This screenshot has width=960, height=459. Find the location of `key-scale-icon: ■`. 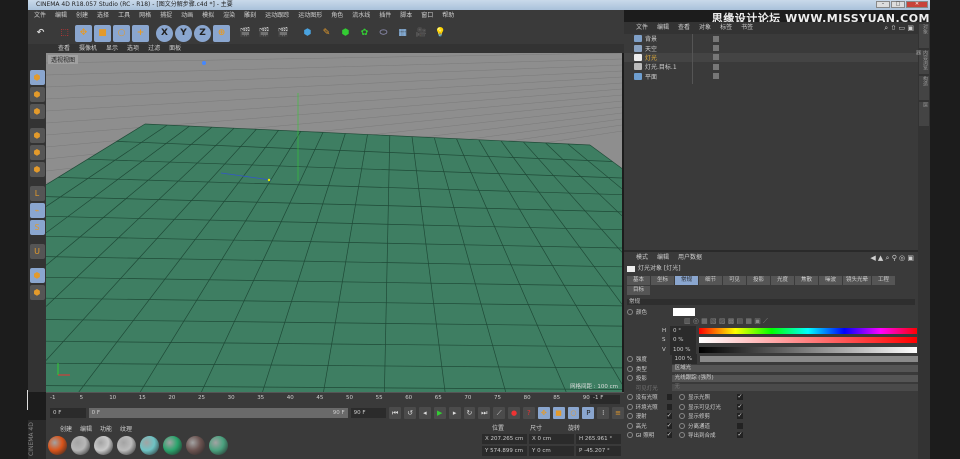

key-scale-icon: ■ is located at coordinates (558, 412).